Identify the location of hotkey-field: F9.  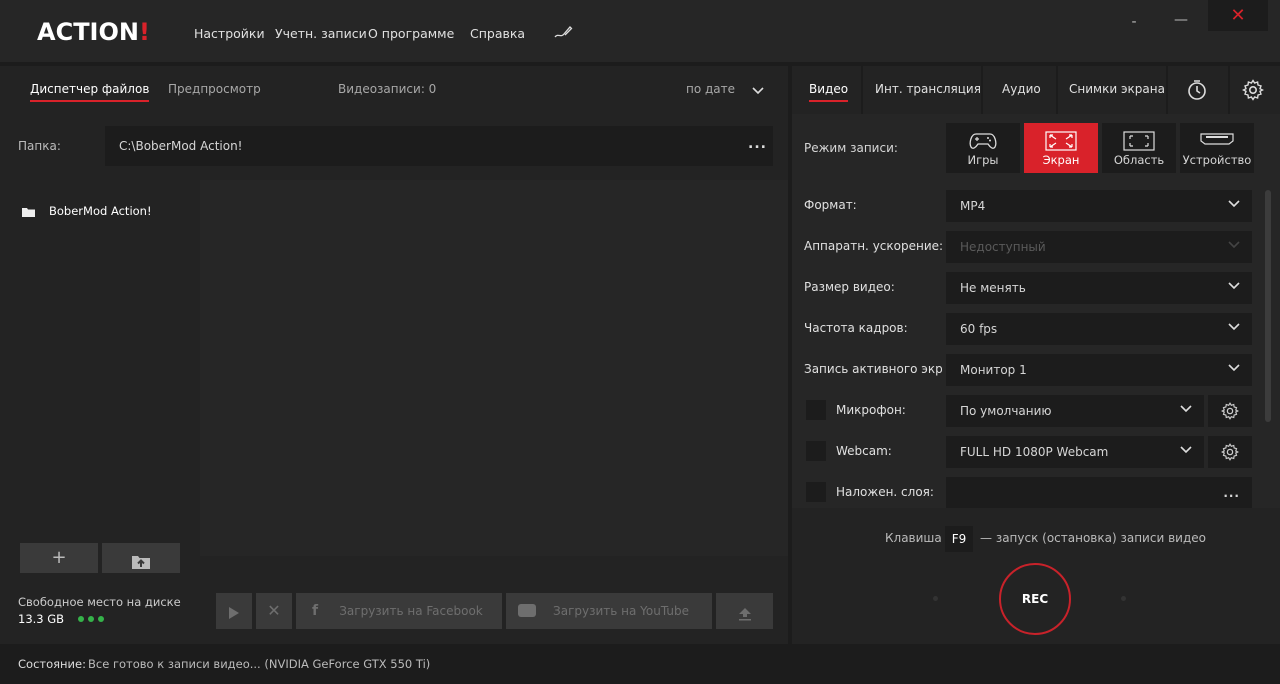
(959, 539).